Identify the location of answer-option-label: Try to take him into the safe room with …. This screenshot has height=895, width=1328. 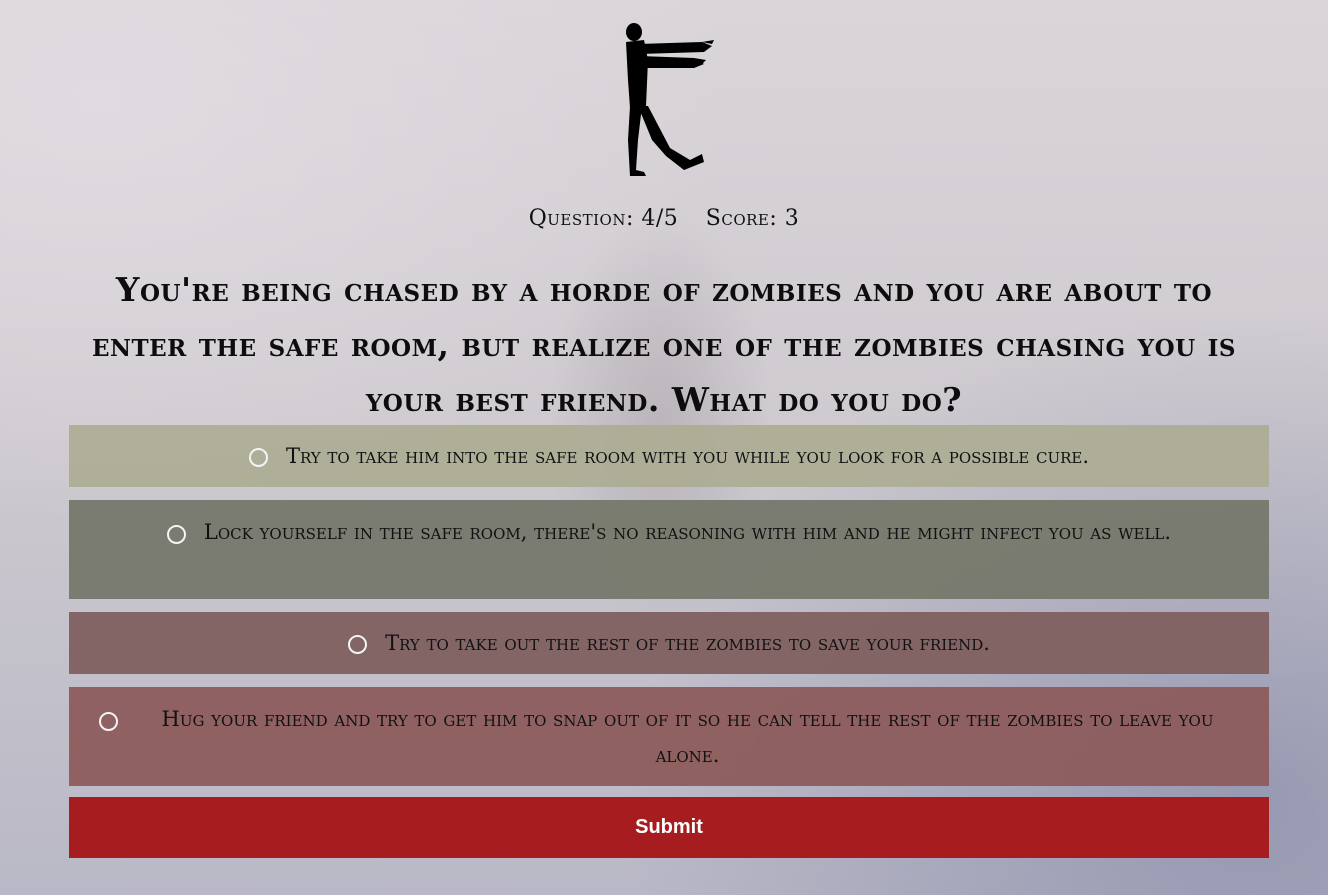
(687, 456).